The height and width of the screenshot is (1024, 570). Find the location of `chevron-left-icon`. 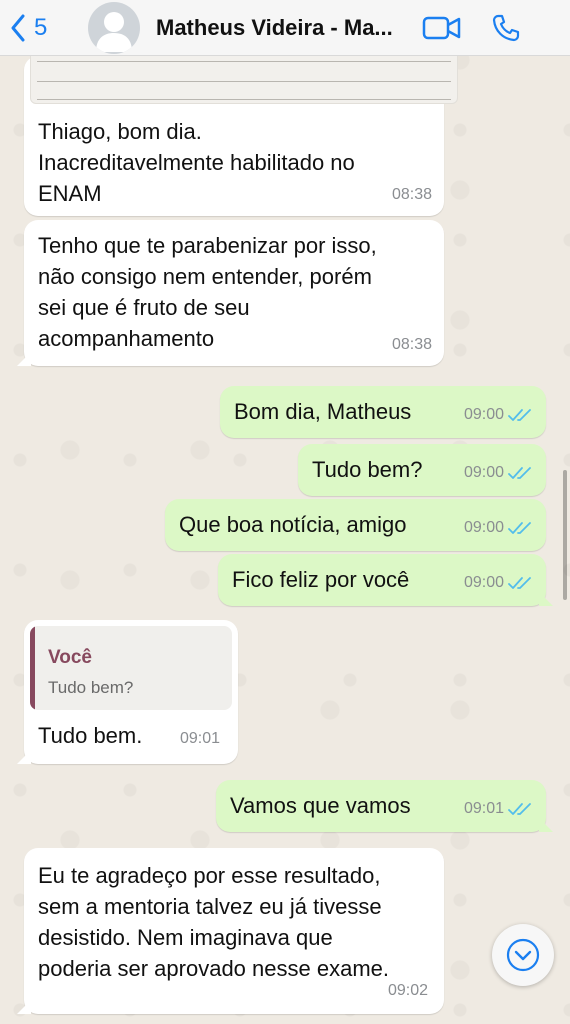

chevron-left-icon is located at coordinates (18, 27).